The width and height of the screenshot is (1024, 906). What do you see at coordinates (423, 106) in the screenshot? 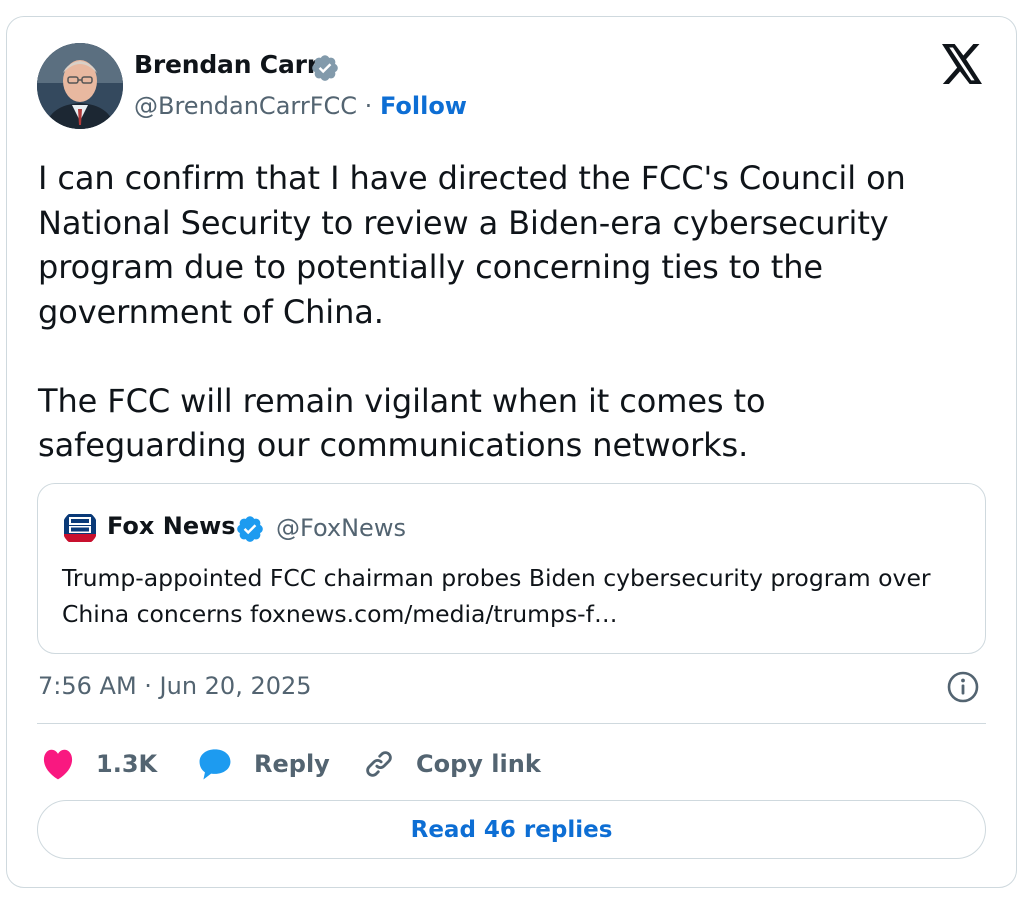
I see `follow-button: Follow` at bounding box center [423, 106].